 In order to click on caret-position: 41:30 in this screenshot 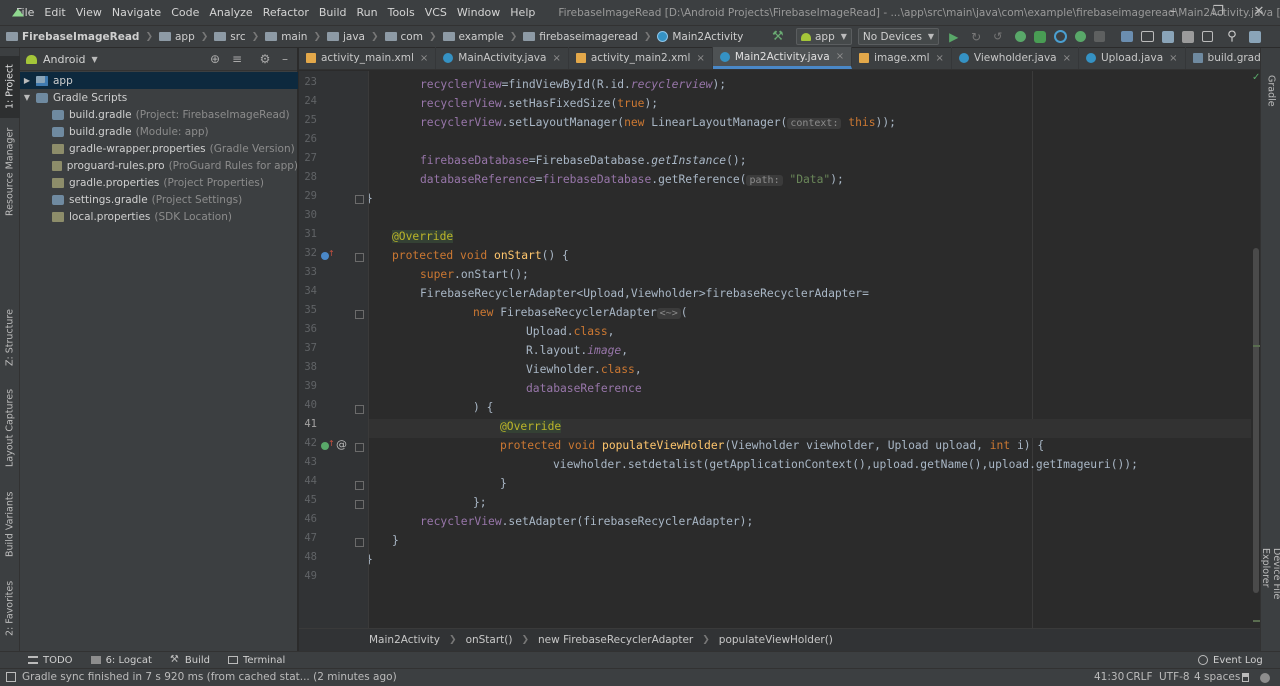, I will do `click(1109, 677)`.